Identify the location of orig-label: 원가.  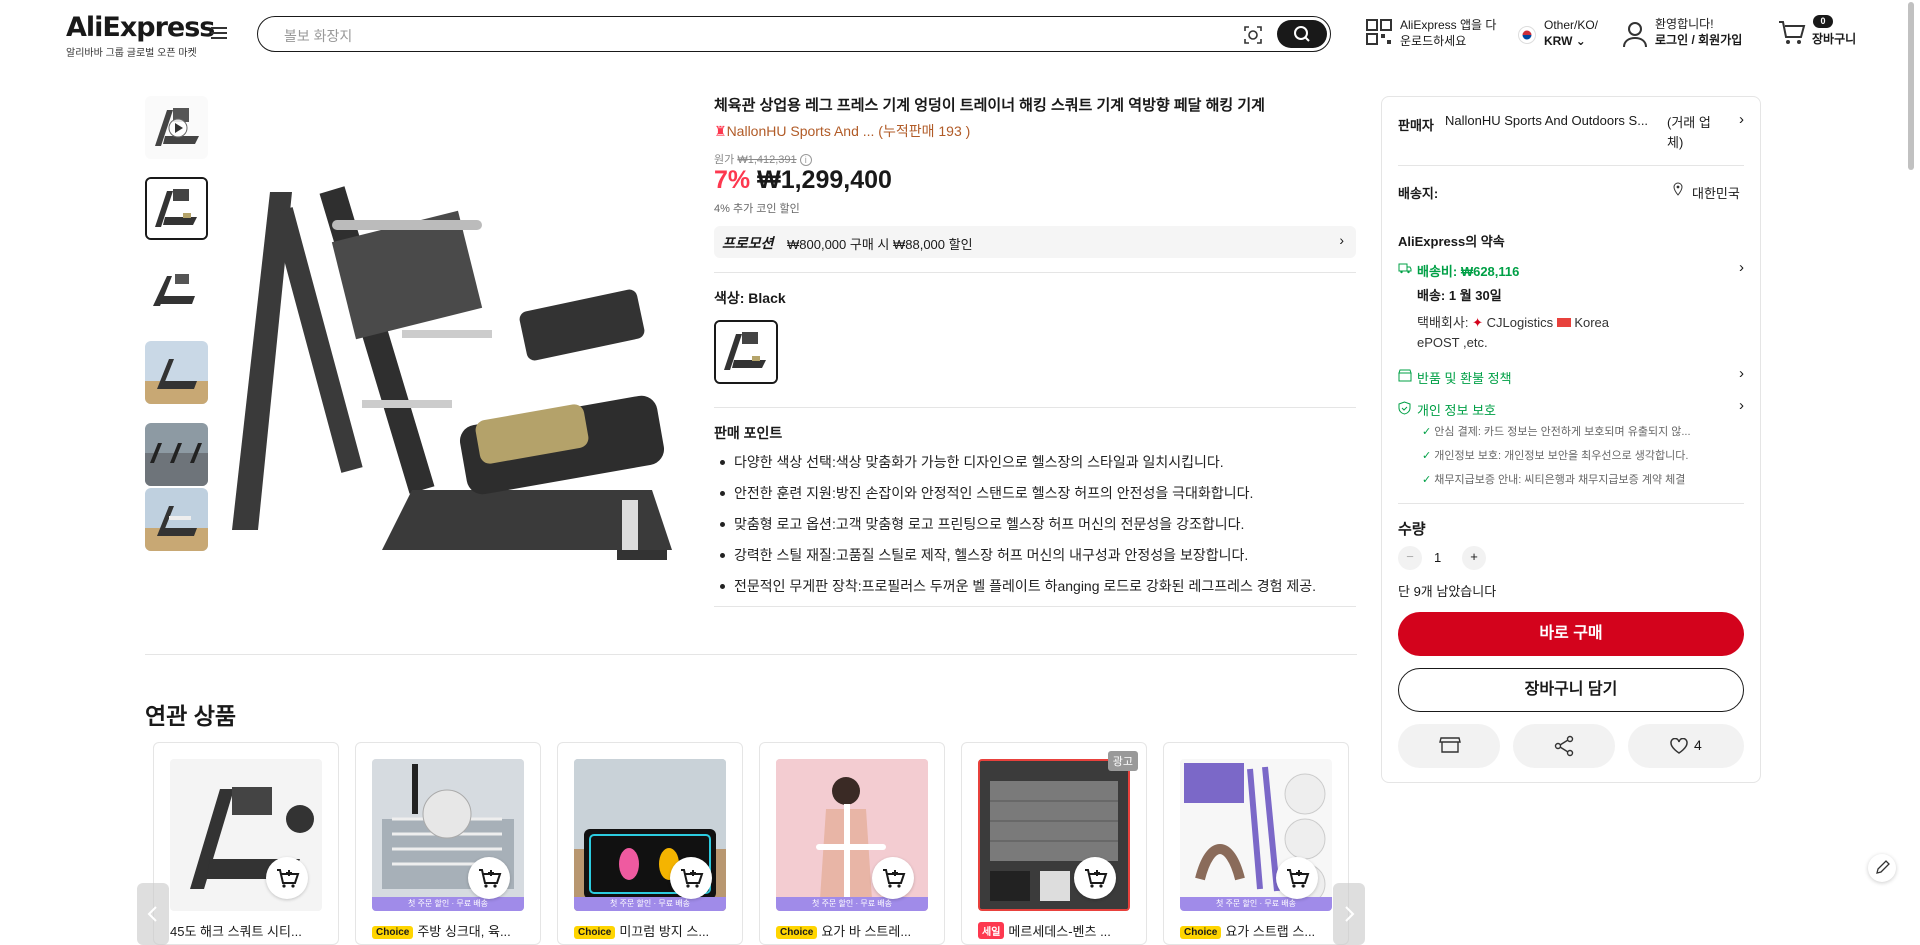
(724, 160).